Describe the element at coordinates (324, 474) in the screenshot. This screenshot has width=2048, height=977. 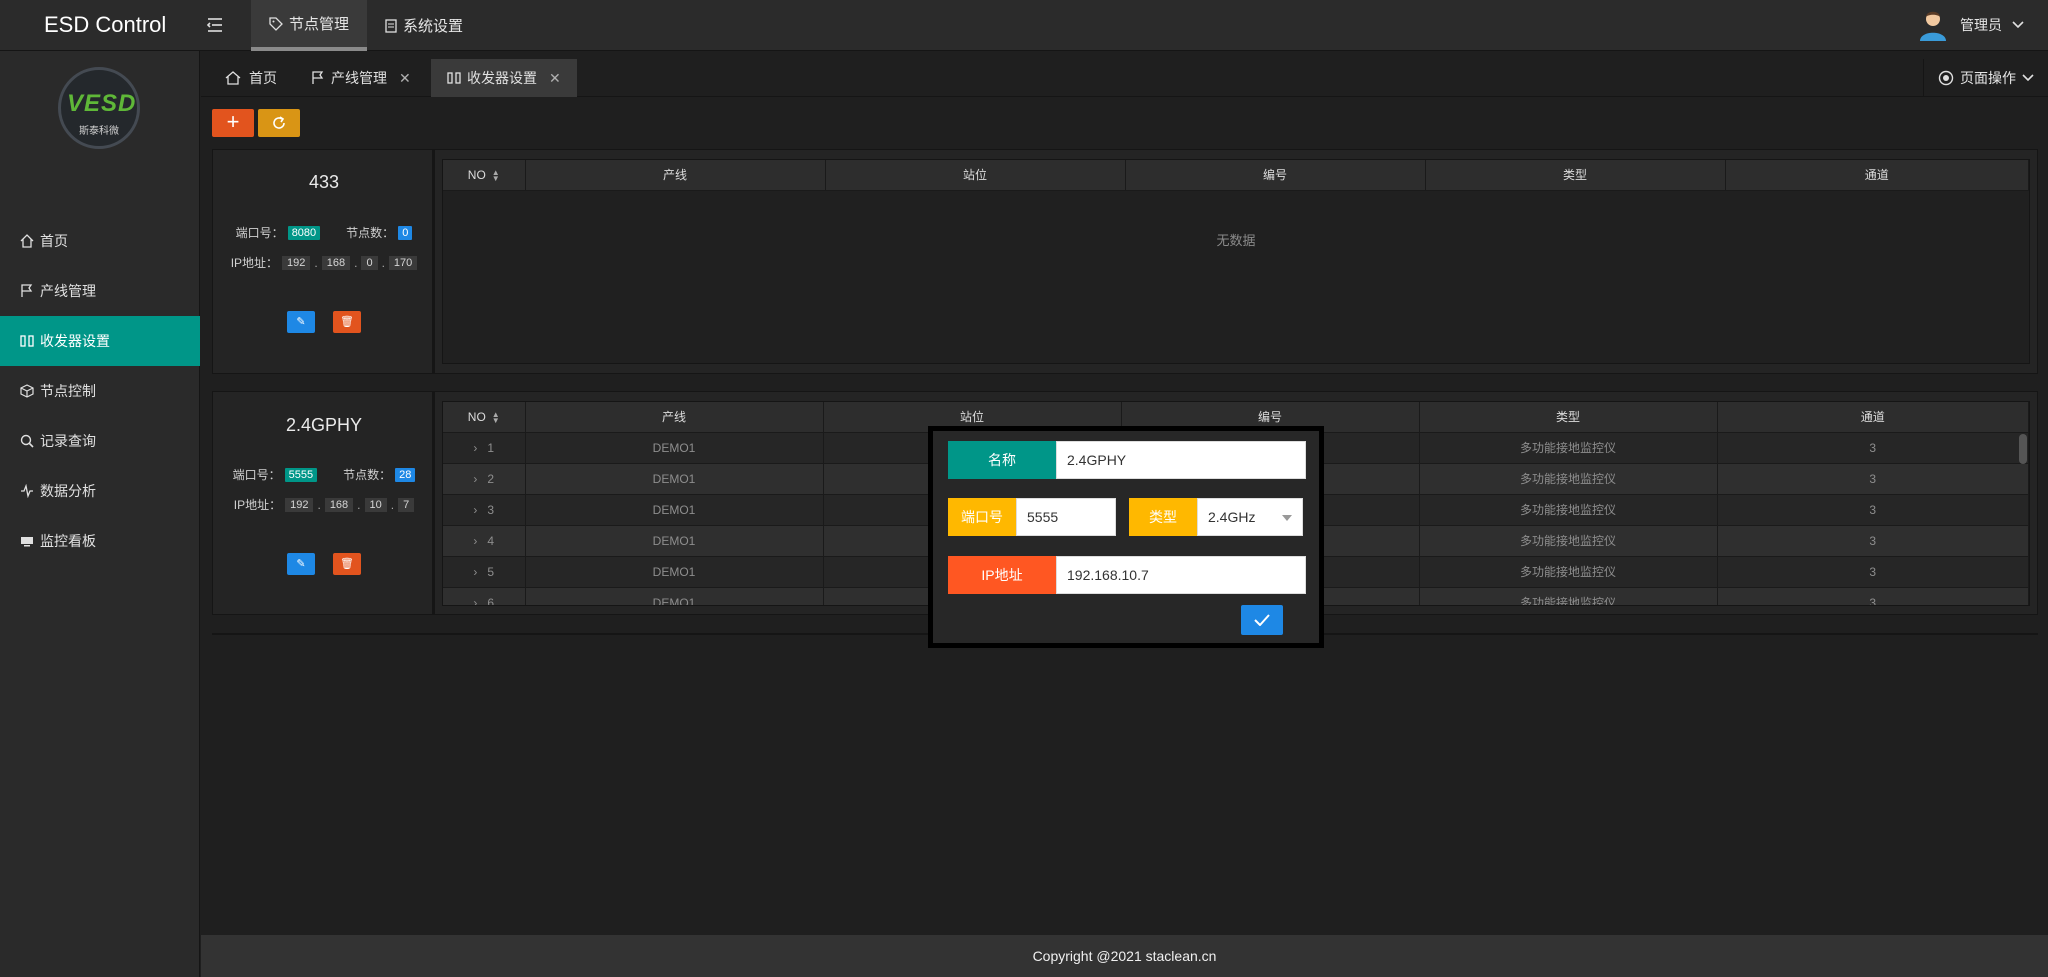
I see `port-node-row: 端口号： 5555 节点数： 28` at that location.